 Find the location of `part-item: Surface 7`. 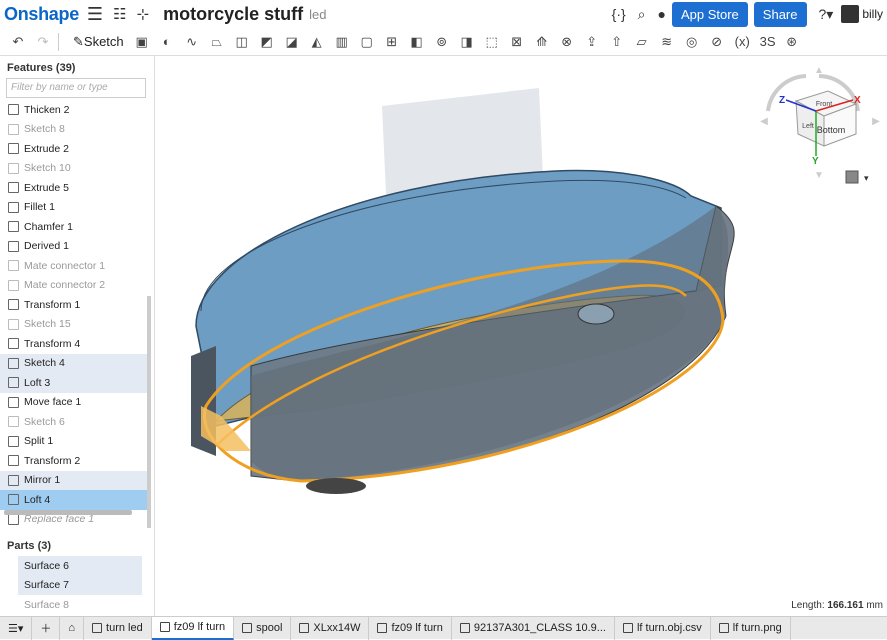

part-item: Surface 7 is located at coordinates (80, 585).